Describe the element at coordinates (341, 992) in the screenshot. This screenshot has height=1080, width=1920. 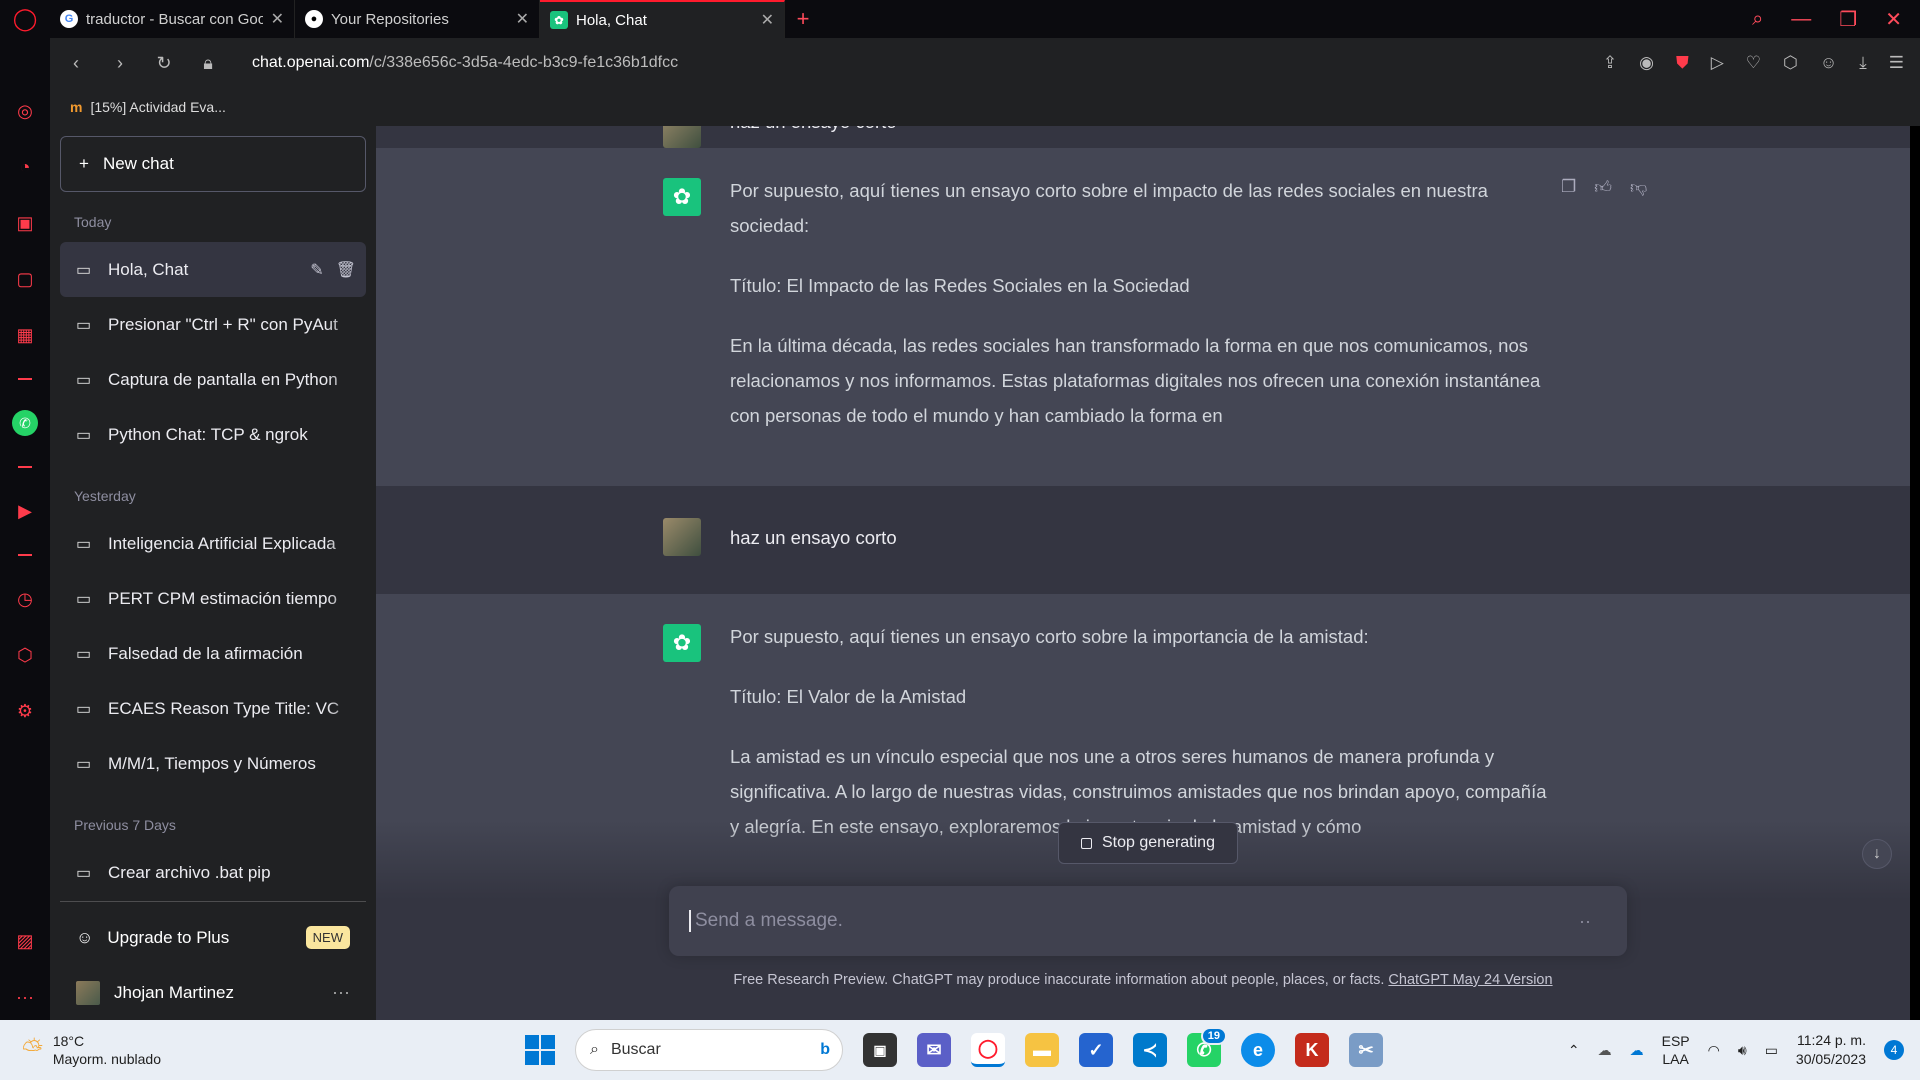
I see `more-options-icon: ···` at that location.